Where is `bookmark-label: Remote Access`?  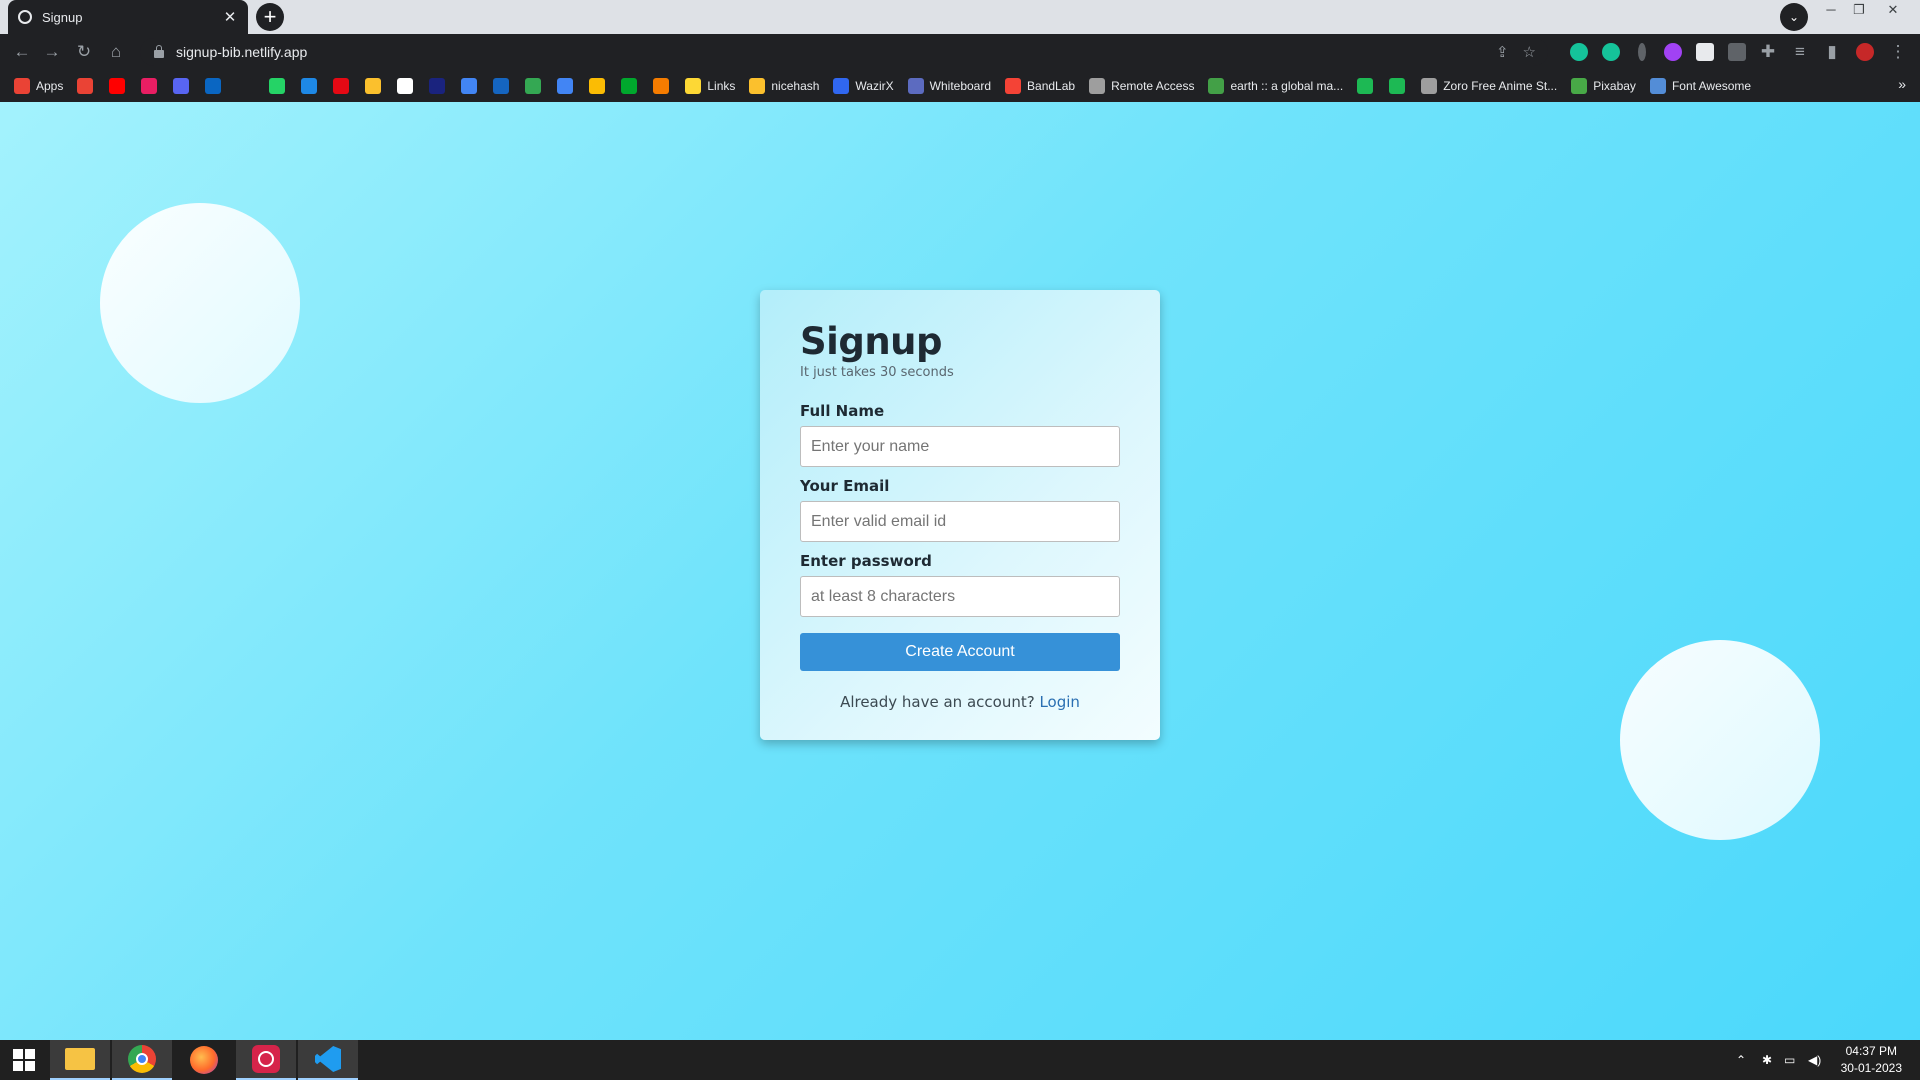 bookmark-label: Remote Access is located at coordinates (1153, 86).